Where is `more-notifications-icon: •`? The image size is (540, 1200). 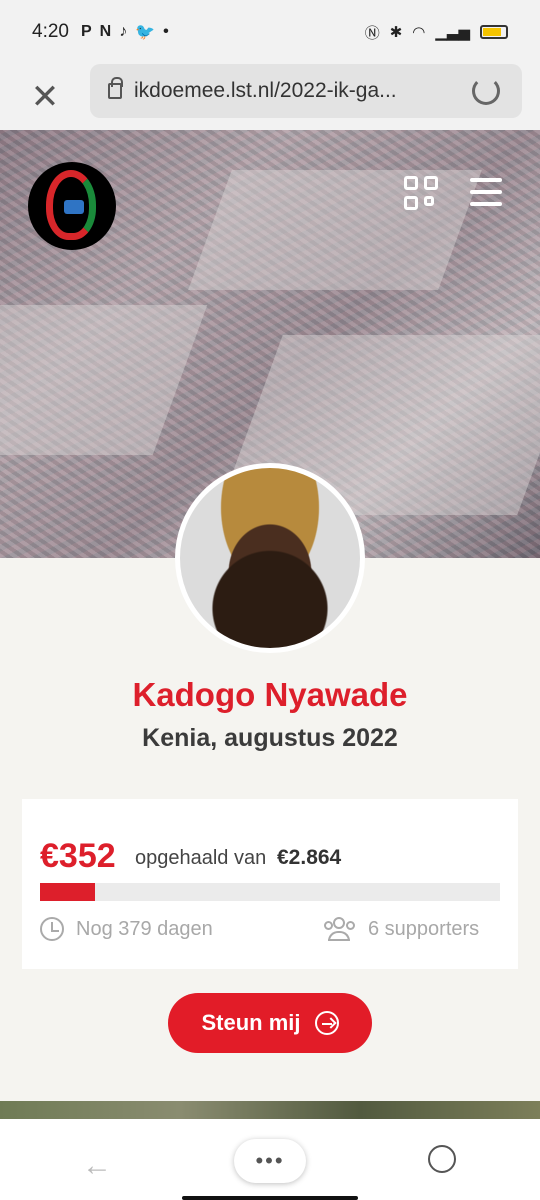 more-notifications-icon: • is located at coordinates (166, 31).